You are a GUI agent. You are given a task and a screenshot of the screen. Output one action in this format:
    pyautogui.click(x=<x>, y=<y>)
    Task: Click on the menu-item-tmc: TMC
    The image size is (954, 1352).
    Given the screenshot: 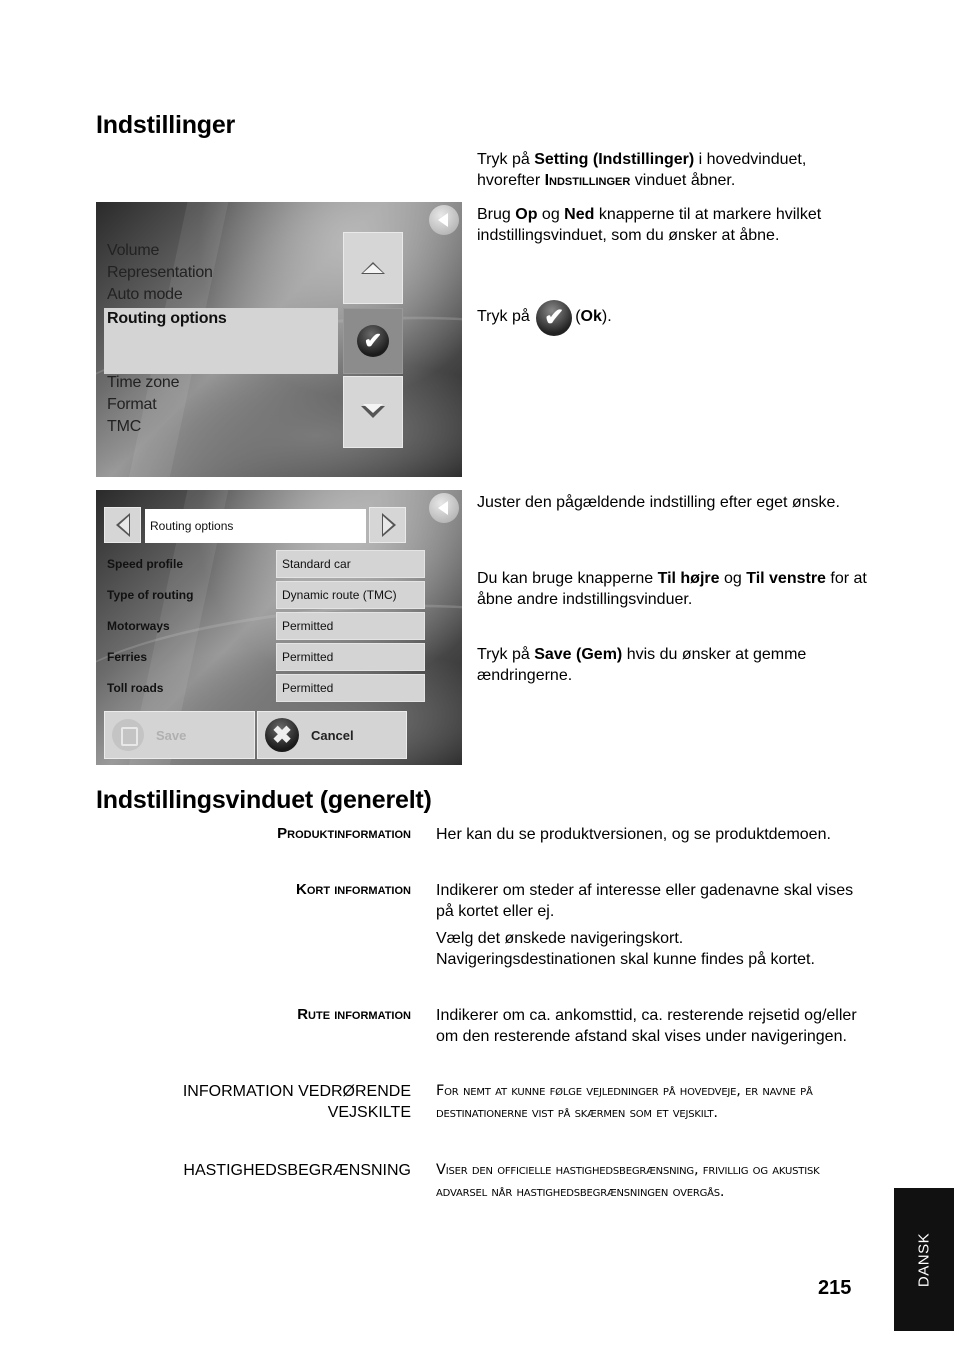 What is the action you would take?
    pyautogui.click(x=124, y=427)
    